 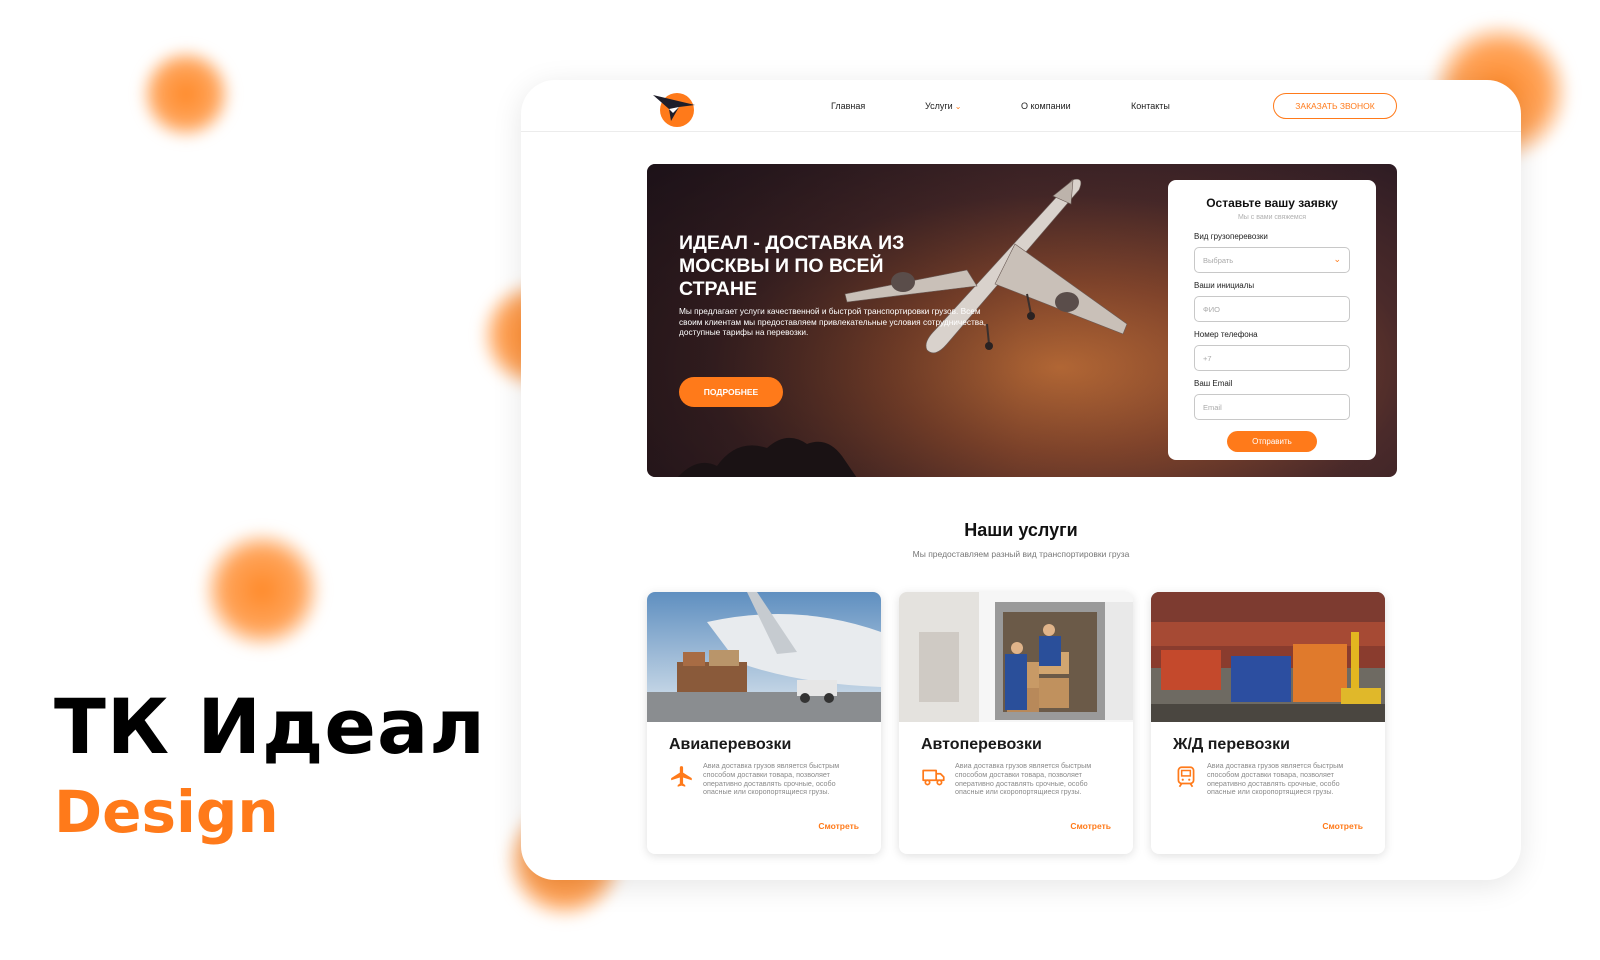 I want to click on more-button: ПОДРОБНЕЕ, so click(x=731, y=392).